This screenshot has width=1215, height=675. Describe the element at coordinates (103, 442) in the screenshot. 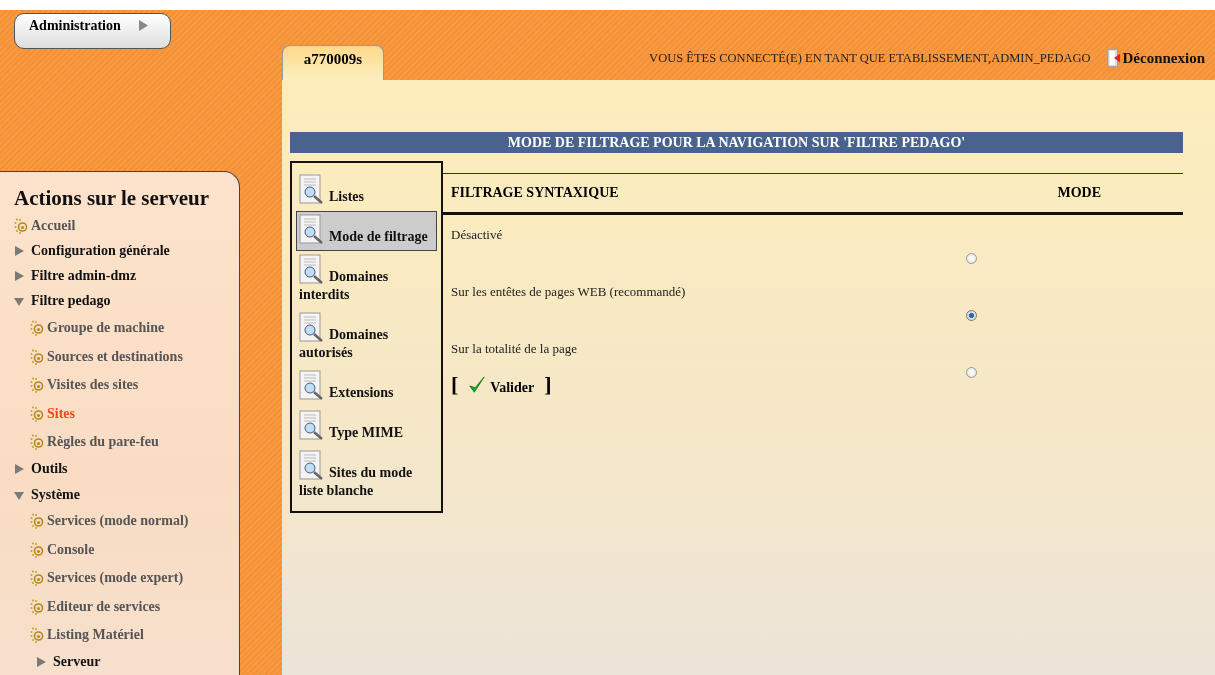

I see `menu-item: Règles du pare-feu` at that location.